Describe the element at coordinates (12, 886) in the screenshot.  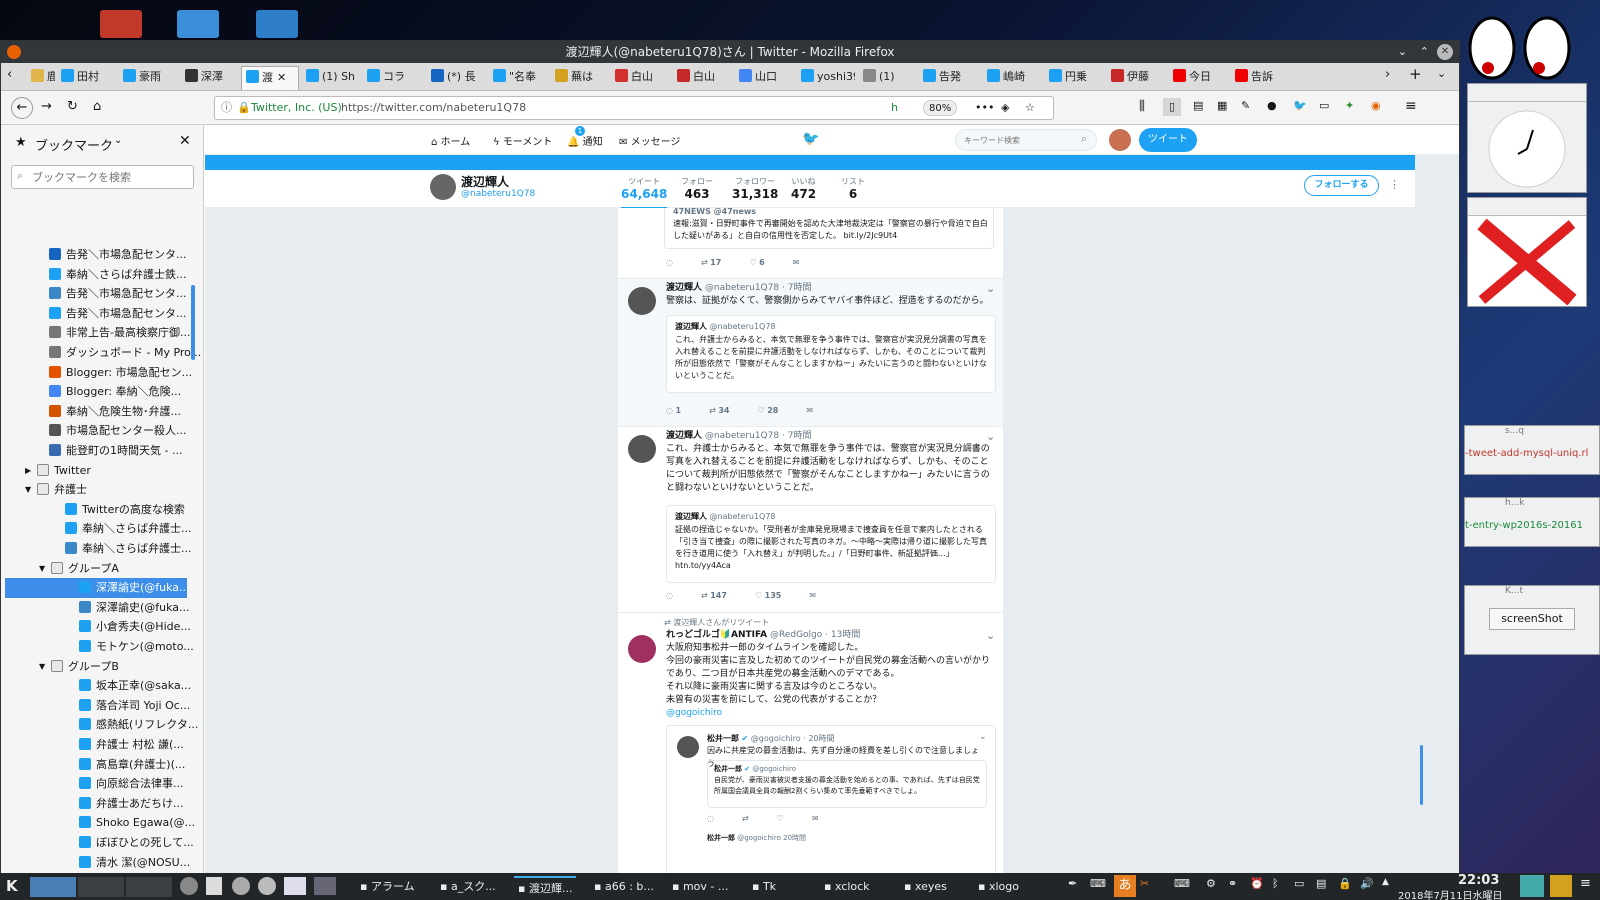
I see `kde-launcher-icon: K` at that location.